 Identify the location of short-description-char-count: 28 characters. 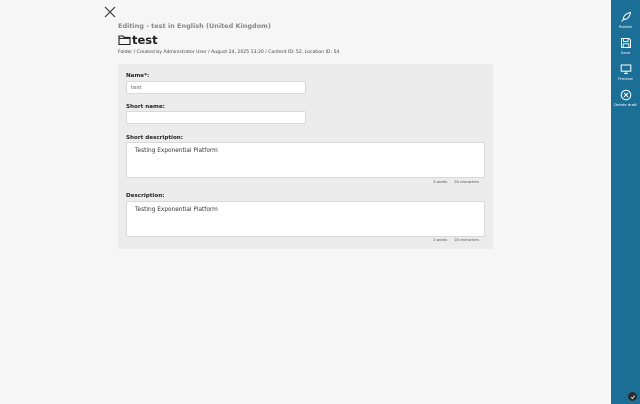
(466, 181).